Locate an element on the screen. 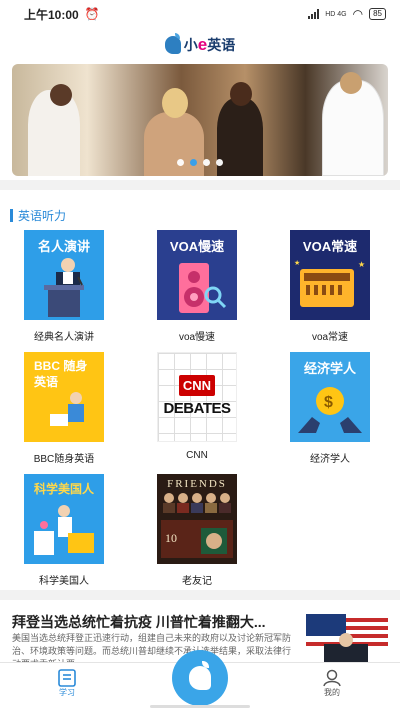  cnn-logo: CNN is located at coordinates (197, 385).